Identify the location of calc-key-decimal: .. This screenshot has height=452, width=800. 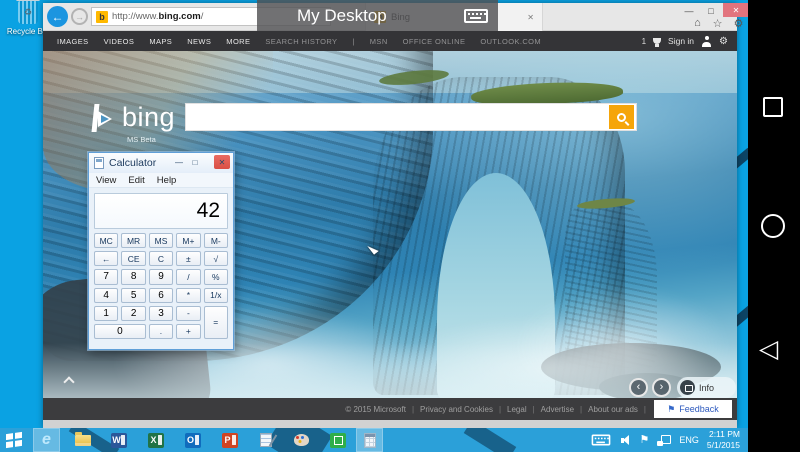
(161, 331).